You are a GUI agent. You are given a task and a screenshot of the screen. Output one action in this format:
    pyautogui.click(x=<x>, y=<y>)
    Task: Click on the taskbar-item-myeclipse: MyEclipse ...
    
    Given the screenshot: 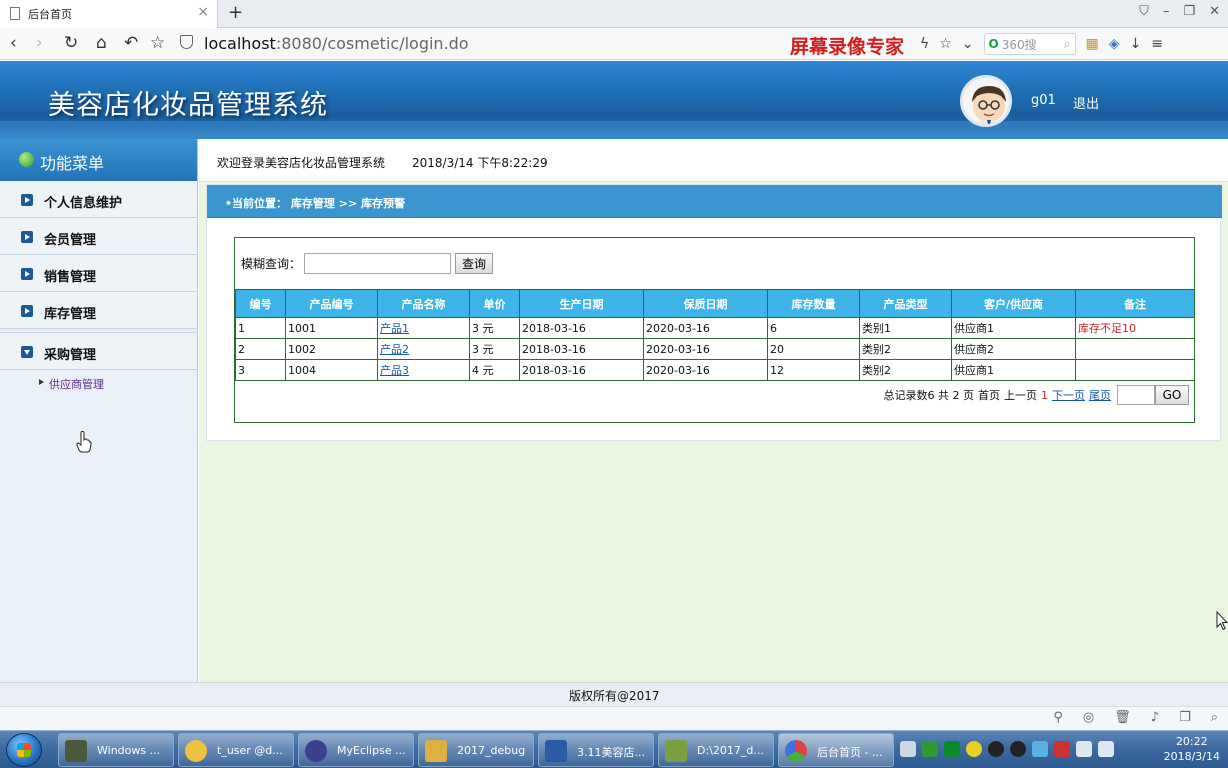 What is the action you would take?
    pyautogui.click(x=356, y=750)
    